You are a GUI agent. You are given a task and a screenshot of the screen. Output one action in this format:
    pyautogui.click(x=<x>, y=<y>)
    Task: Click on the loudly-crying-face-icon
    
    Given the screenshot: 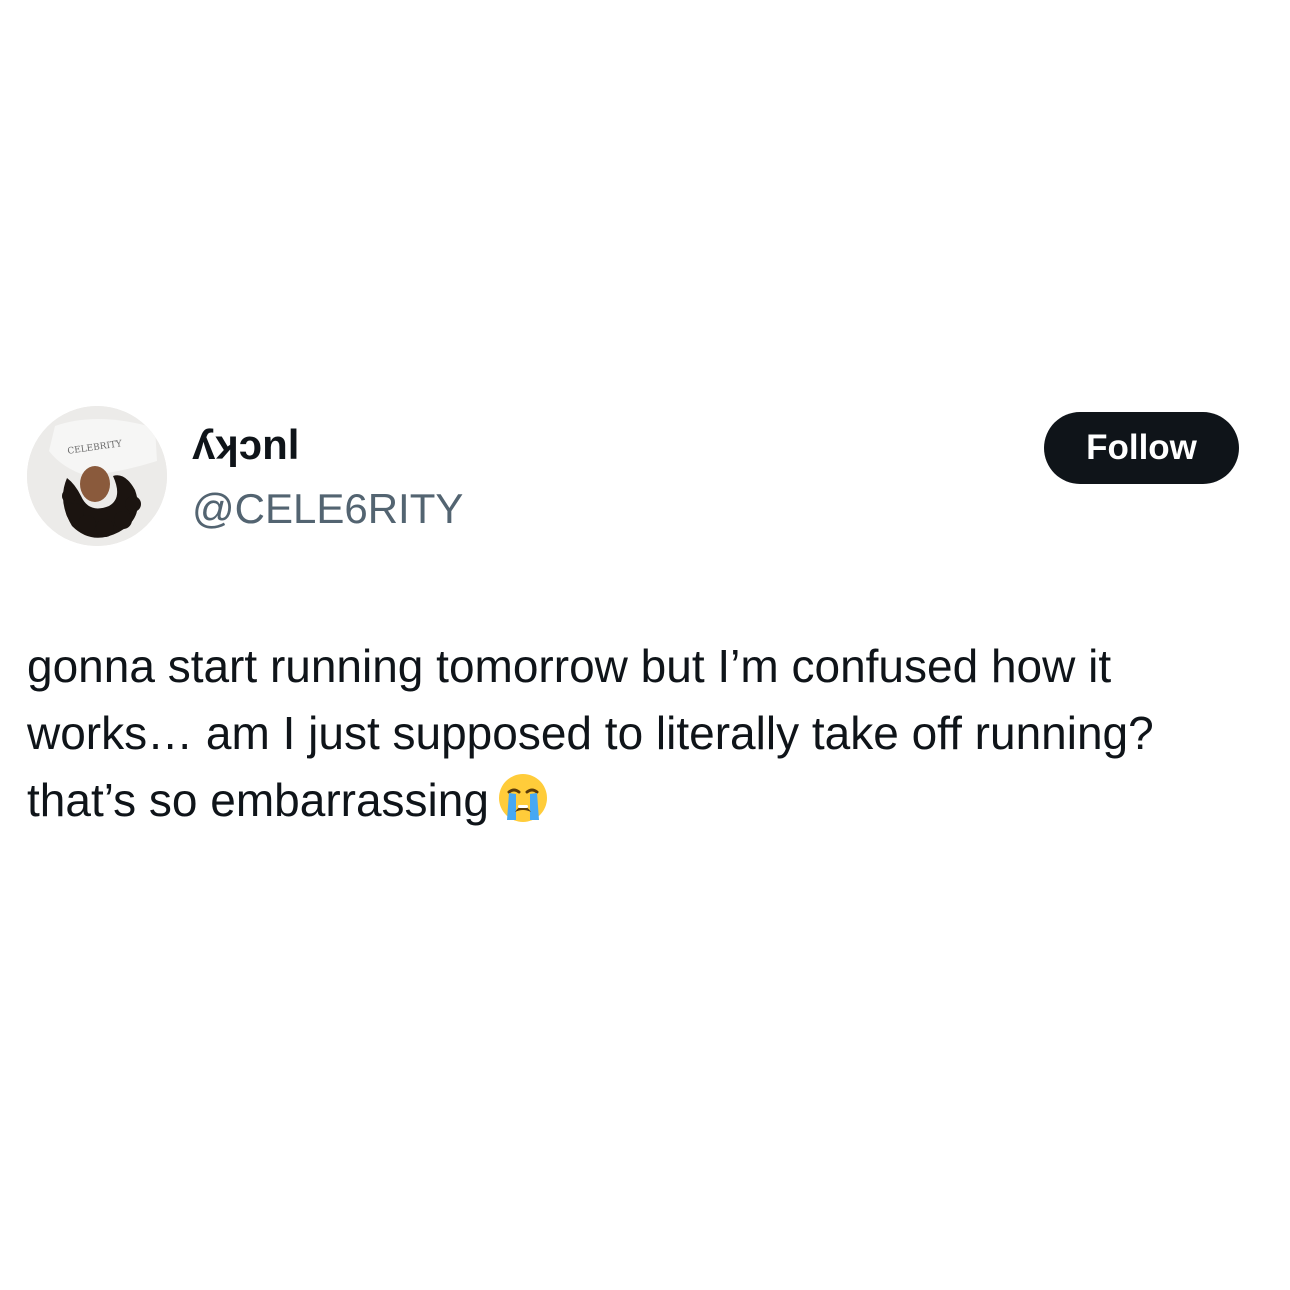 What is the action you would take?
    pyautogui.click(x=523, y=798)
    